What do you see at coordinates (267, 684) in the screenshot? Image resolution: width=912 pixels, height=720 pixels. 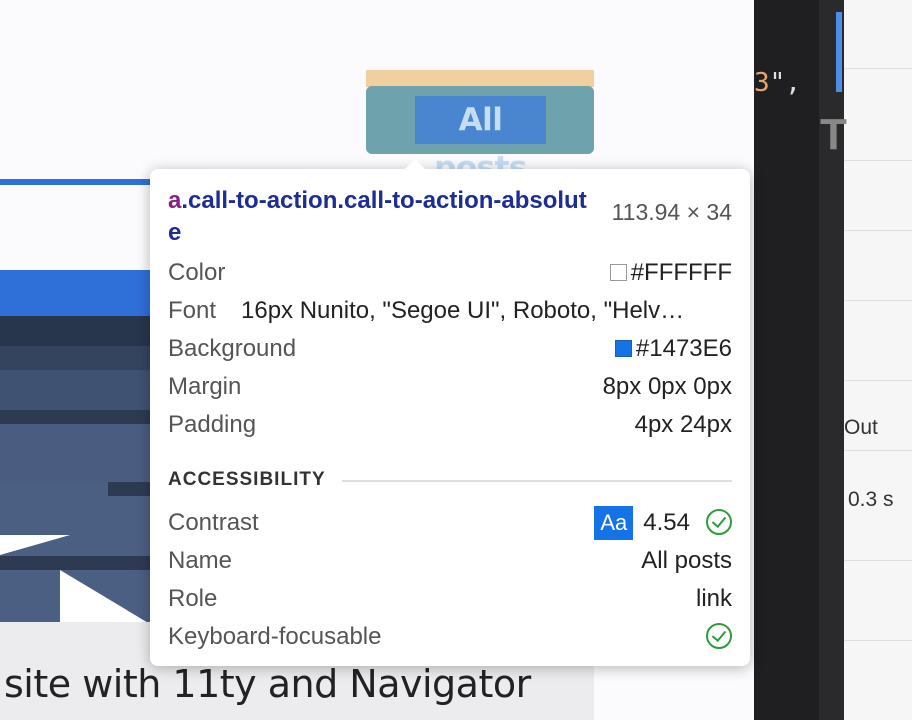 I see `post-caption: site with 11ty and Navigator` at bounding box center [267, 684].